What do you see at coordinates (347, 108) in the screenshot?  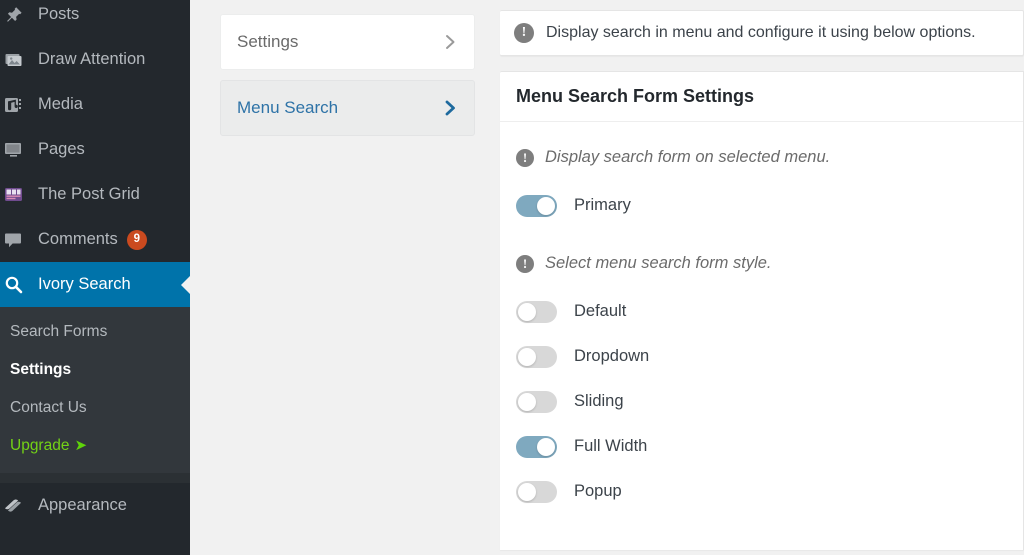 I see `tab-menu-search: Menu Search` at bounding box center [347, 108].